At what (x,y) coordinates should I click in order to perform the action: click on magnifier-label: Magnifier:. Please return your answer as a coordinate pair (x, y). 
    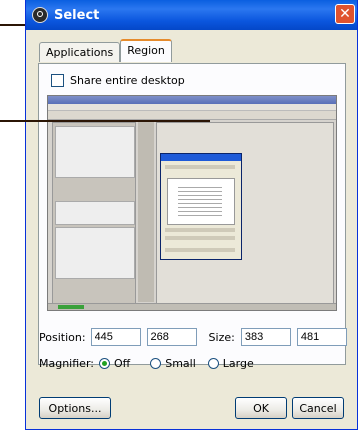
    Looking at the image, I should click on (66, 363).